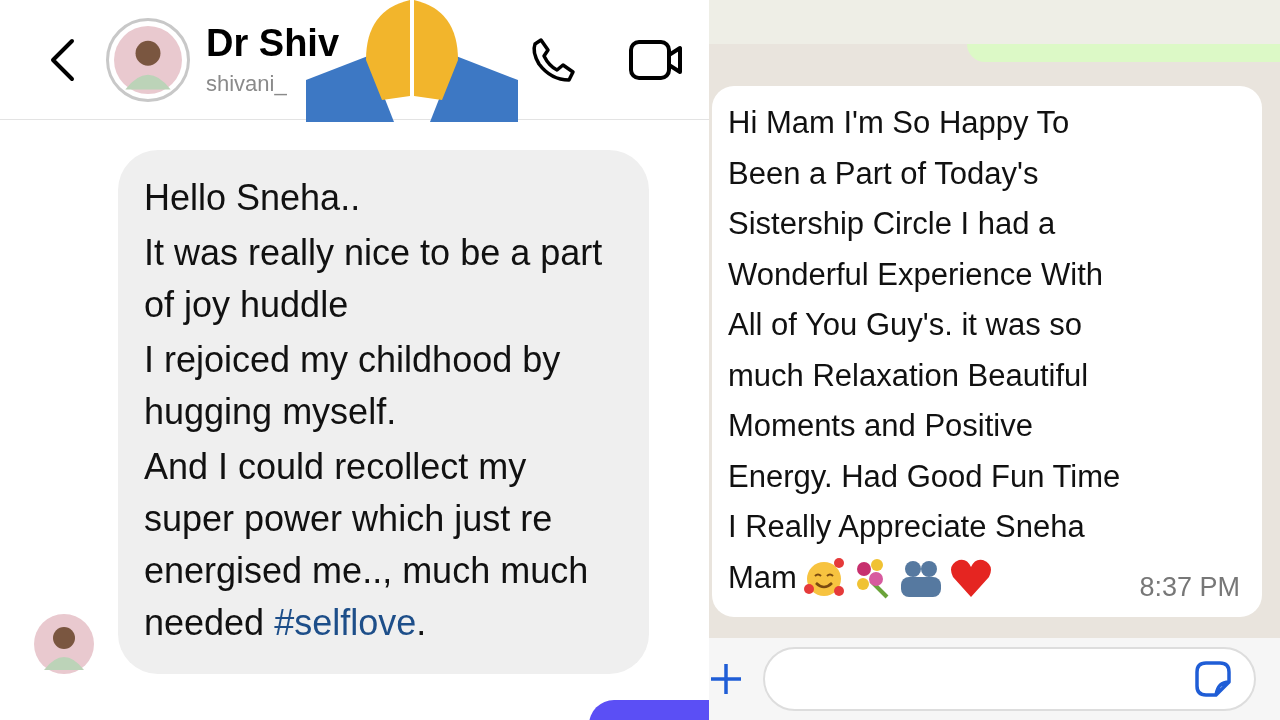 The width and height of the screenshot is (1280, 720). What do you see at coordinates (916, 274) in the screenshot?
I see `message-text: Wonderful Experience With` at bounding box center [916, 274].